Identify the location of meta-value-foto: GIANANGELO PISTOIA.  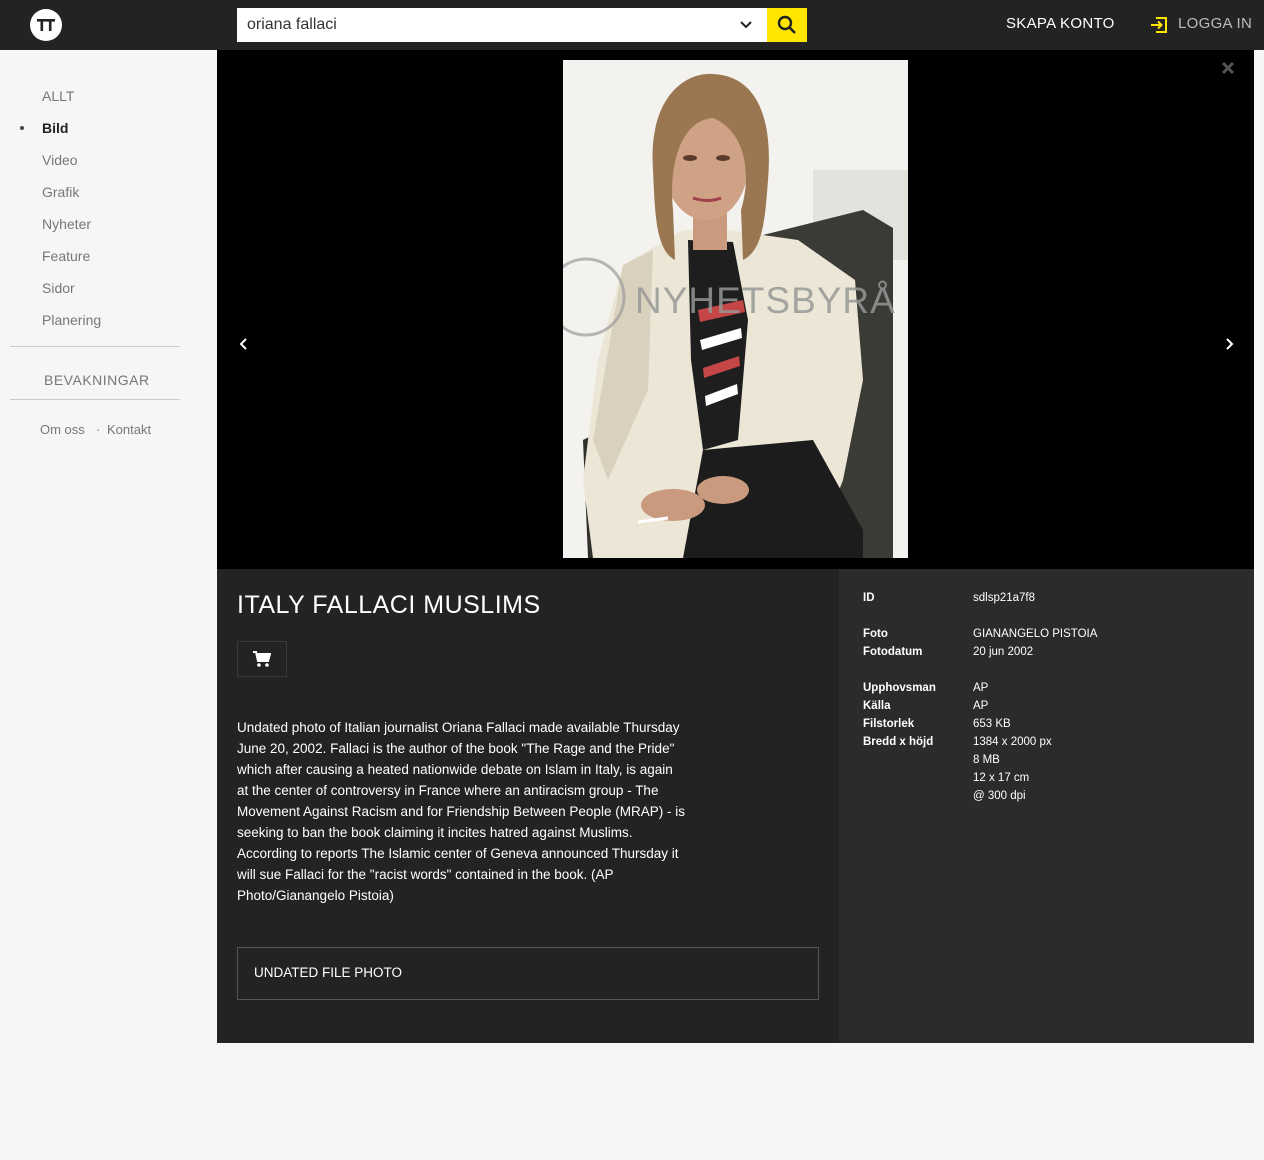
(1035, 634).